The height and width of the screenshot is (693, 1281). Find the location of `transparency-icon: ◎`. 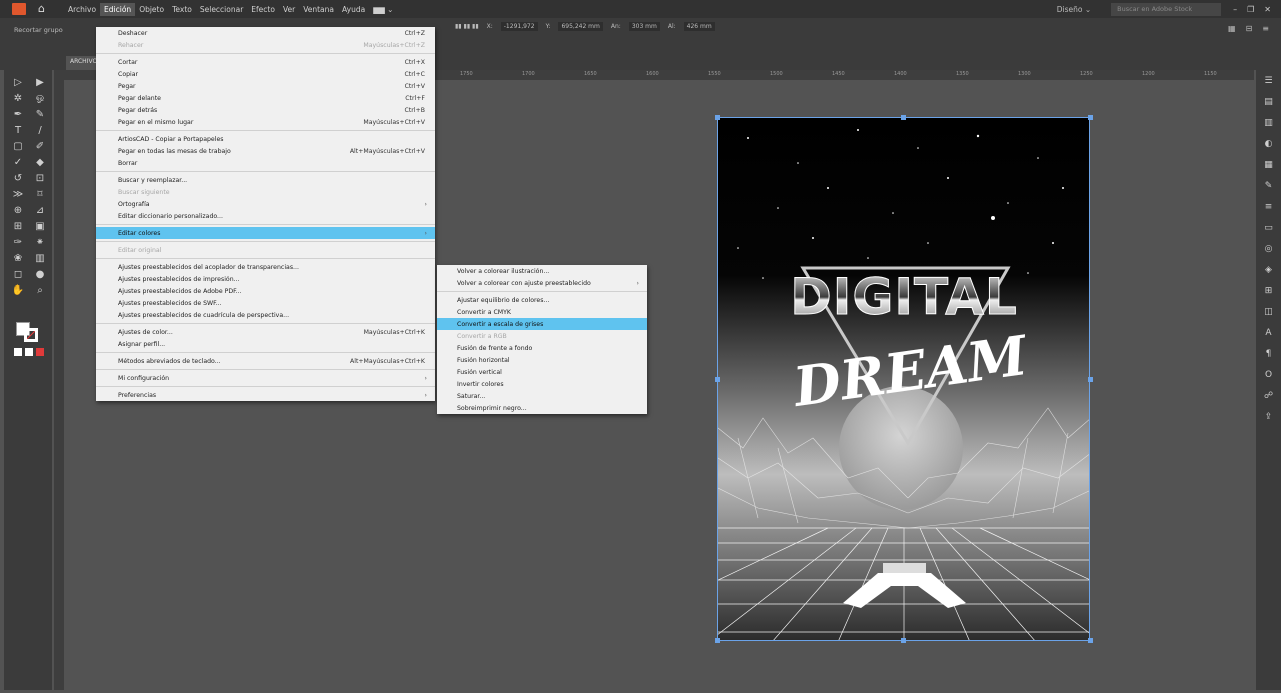

transparency-icon: ◎ is located at coordinates (1268, 248).